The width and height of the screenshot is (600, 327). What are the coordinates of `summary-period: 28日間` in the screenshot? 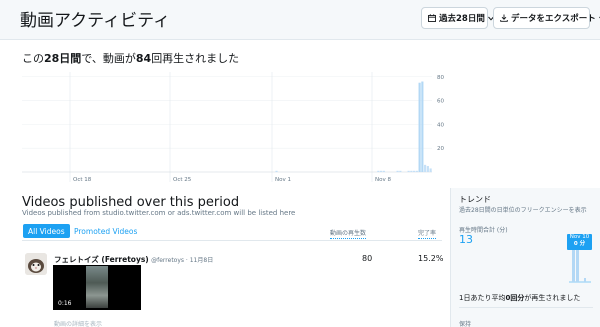 It's located at (63, 58).